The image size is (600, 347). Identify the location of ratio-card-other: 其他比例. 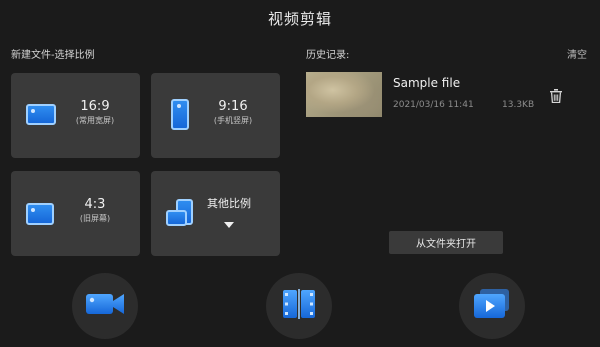
(215, 213).